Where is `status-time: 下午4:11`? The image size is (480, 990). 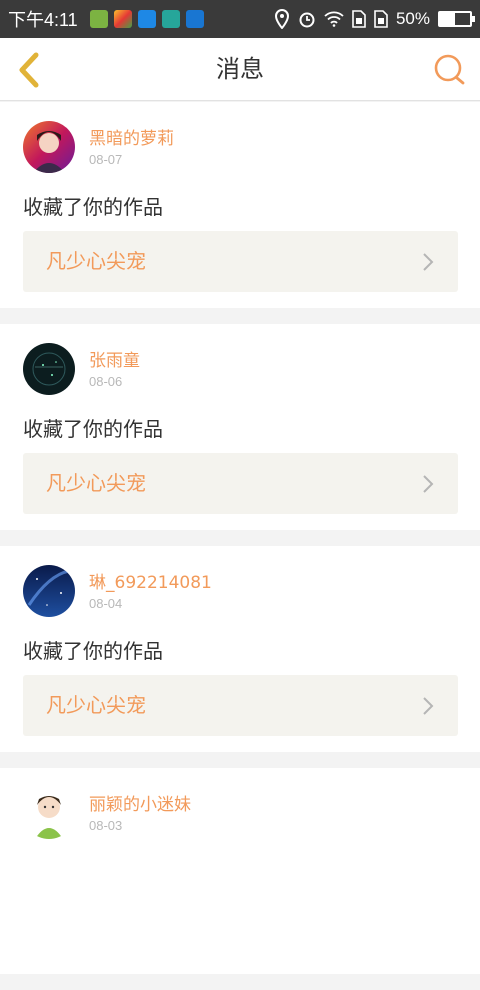 status-time: 下午4:11 is located at coordinates (43, 20).